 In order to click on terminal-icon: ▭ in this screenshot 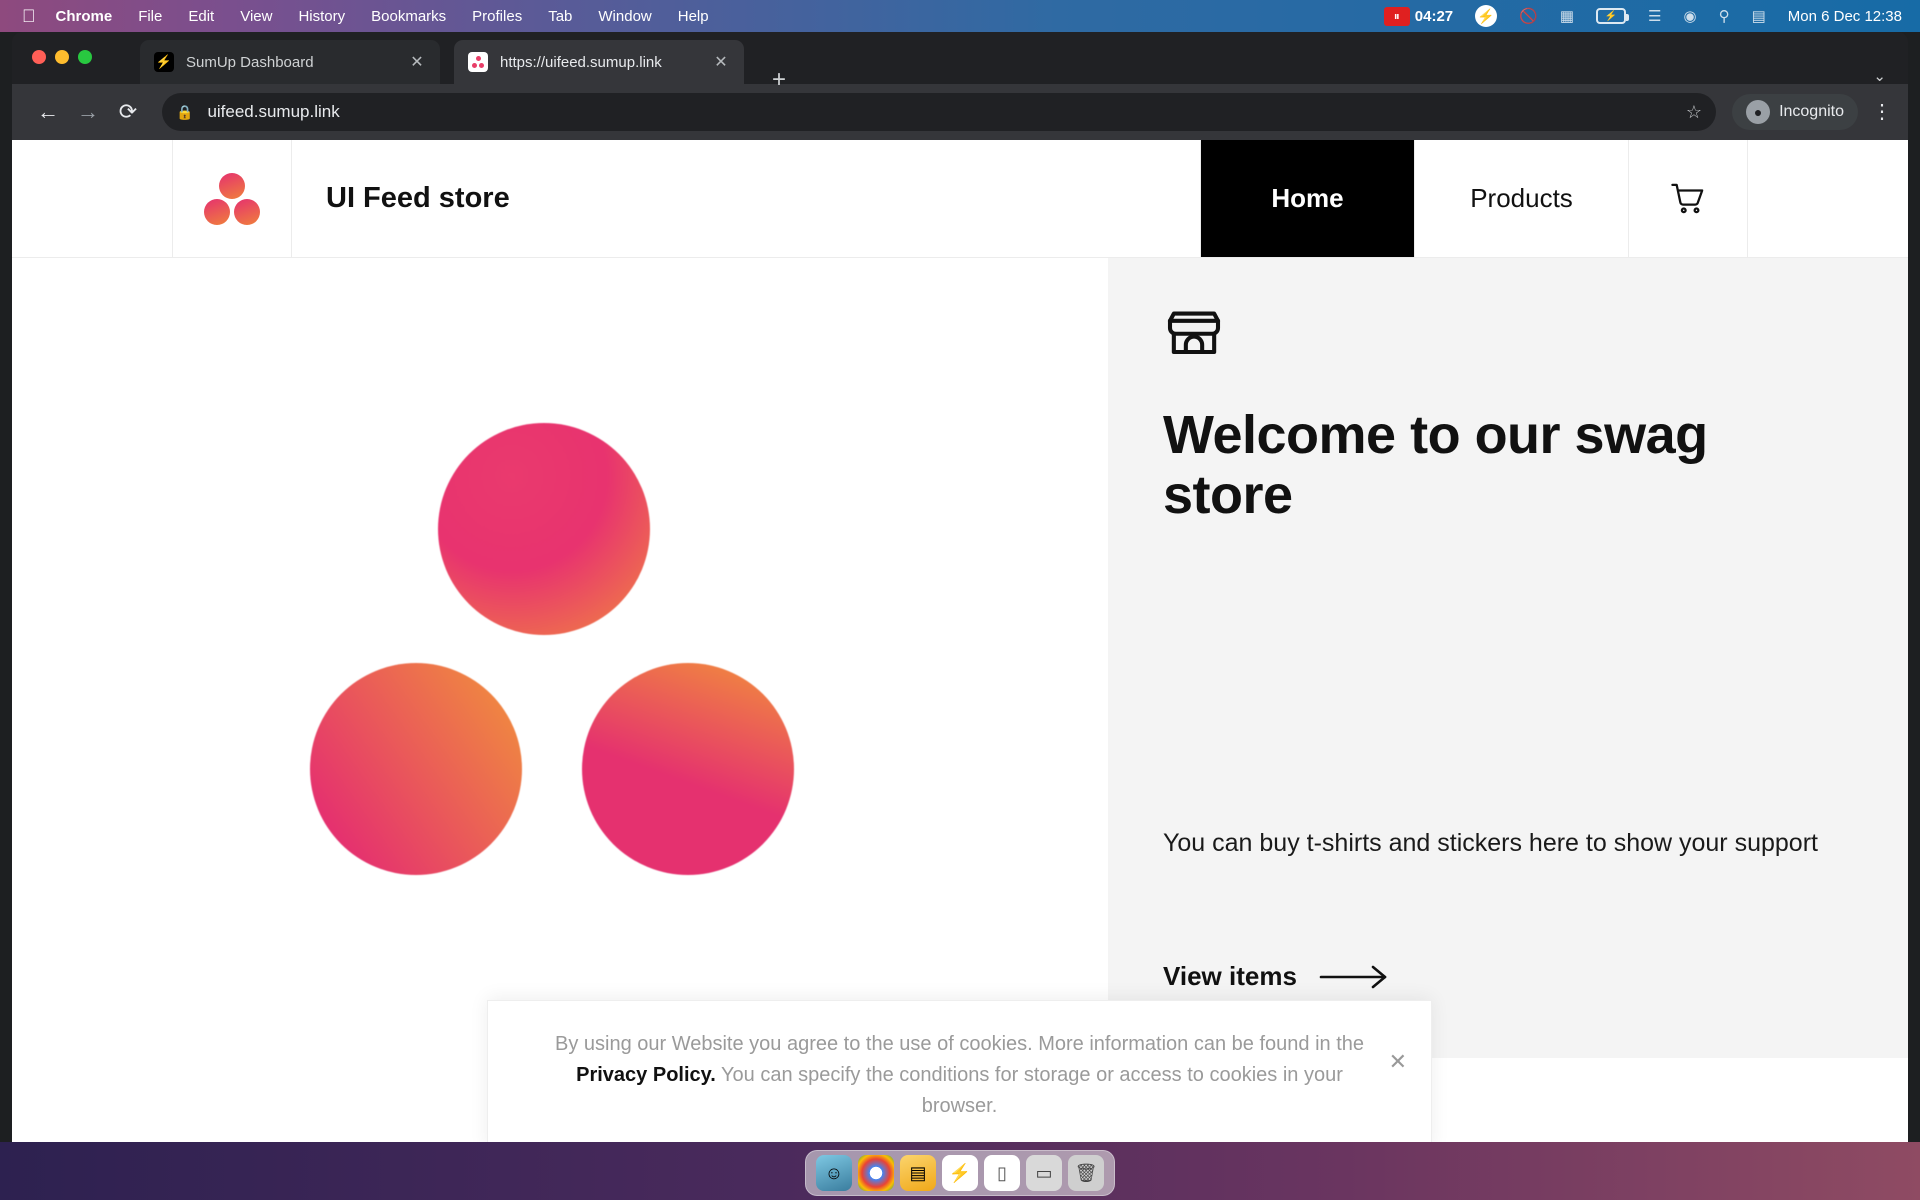, I will do `click(1044, 1173)`.